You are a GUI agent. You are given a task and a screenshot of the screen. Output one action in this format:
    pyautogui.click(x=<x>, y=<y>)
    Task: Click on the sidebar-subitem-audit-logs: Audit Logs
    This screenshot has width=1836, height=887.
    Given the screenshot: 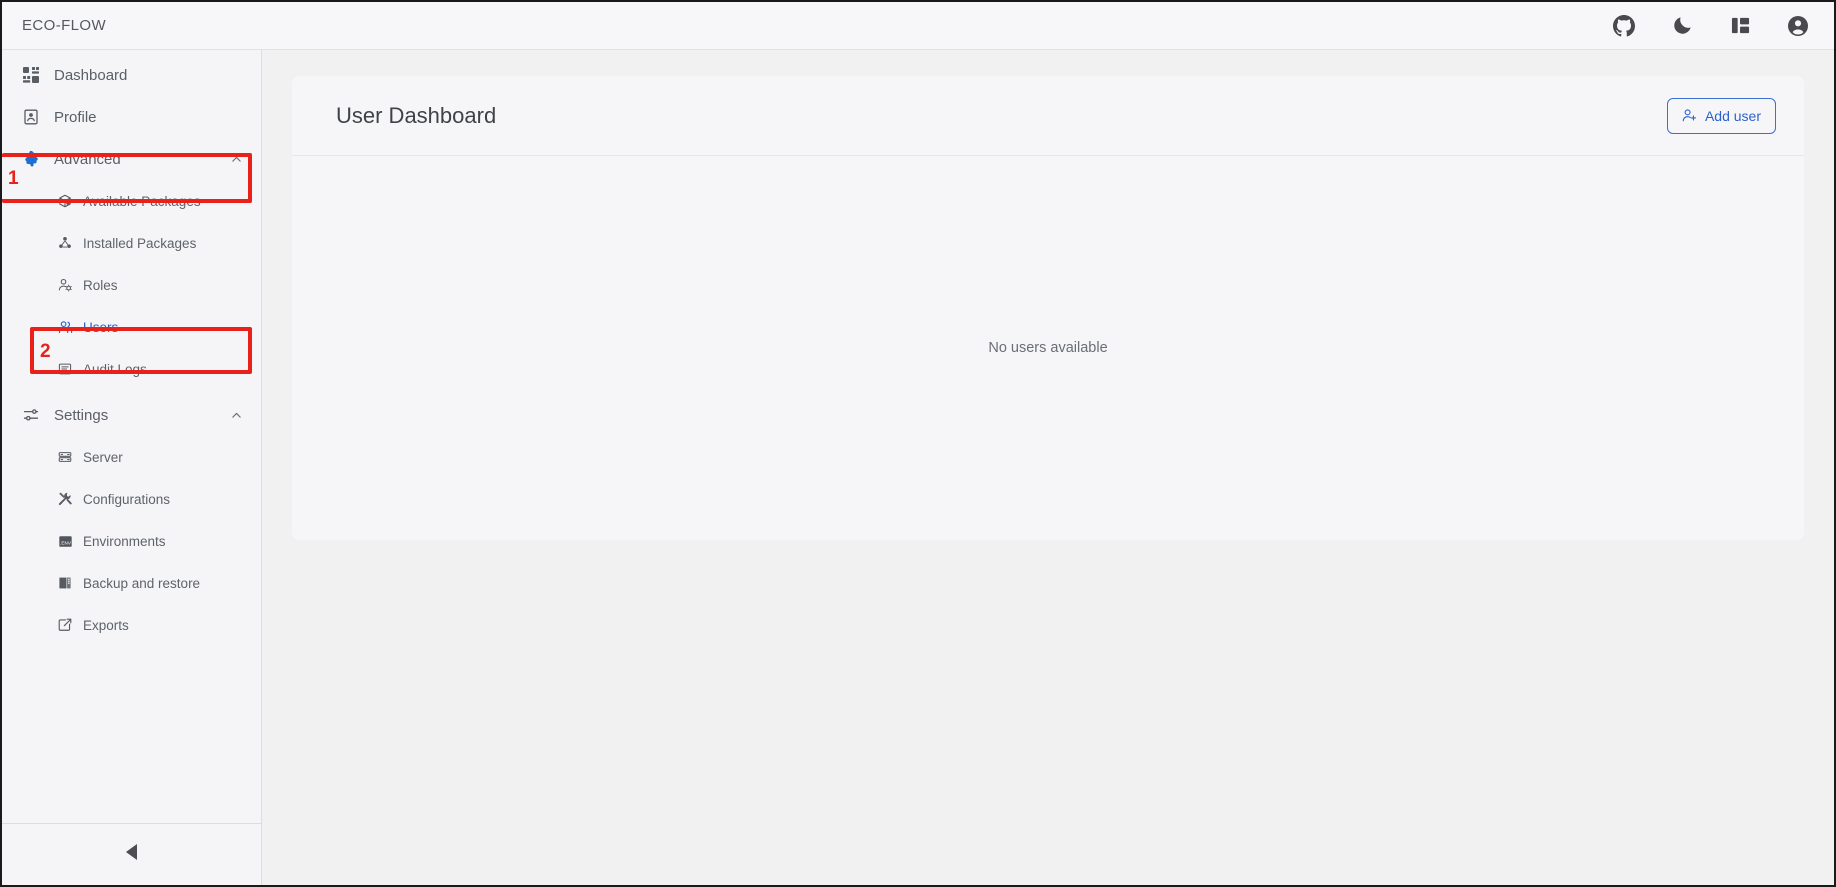 What is the action you would take?
    pyautogui.click(x=131, y=369)
    